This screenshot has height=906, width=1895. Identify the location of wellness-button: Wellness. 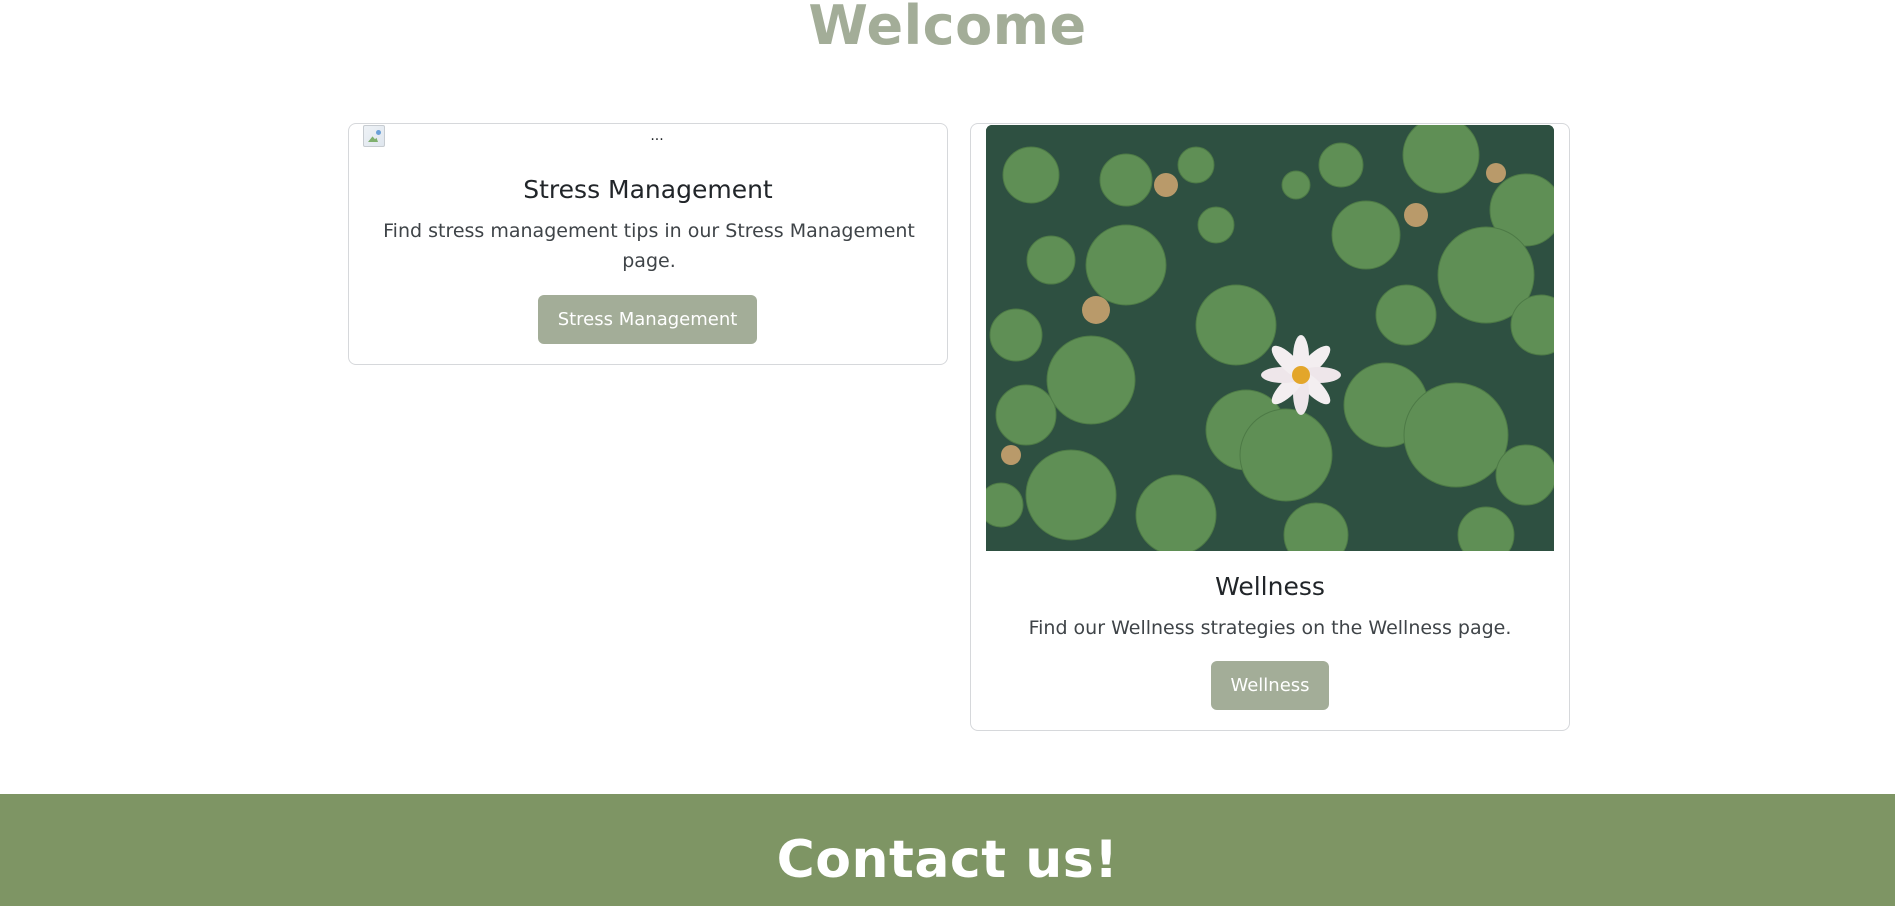
(1270, 685).